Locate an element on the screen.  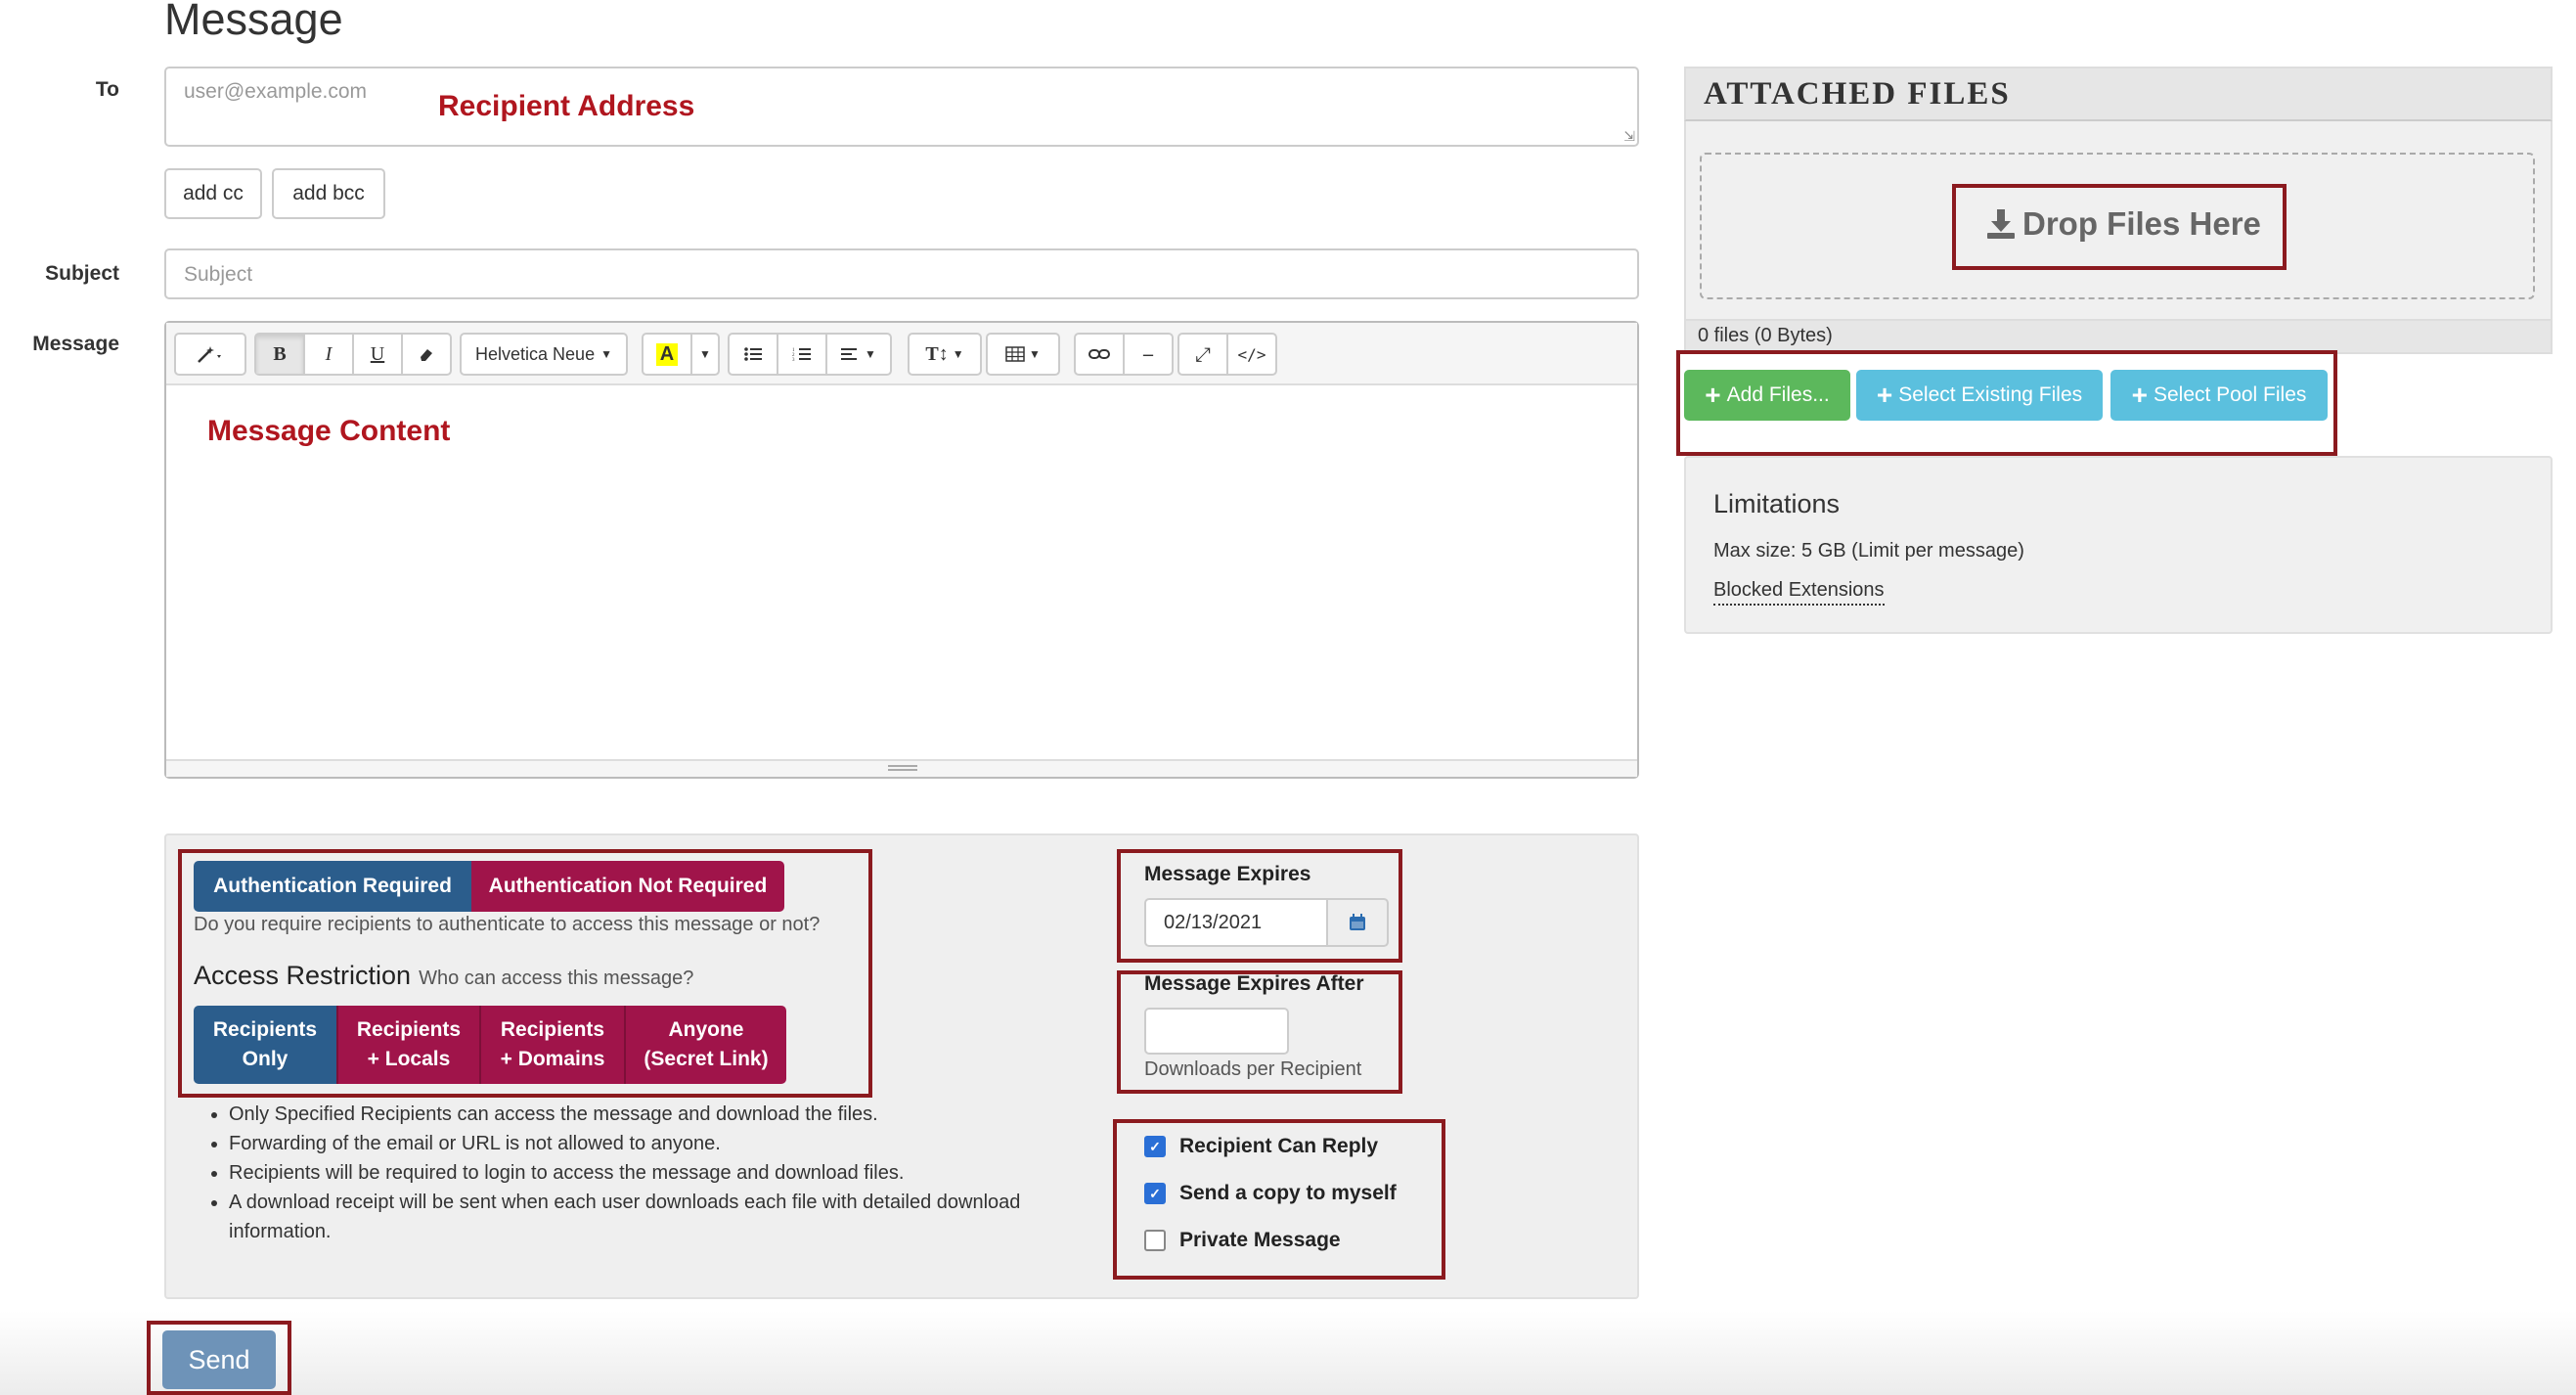
text-size-icon: T↕ is located at coordinates (937, 353).